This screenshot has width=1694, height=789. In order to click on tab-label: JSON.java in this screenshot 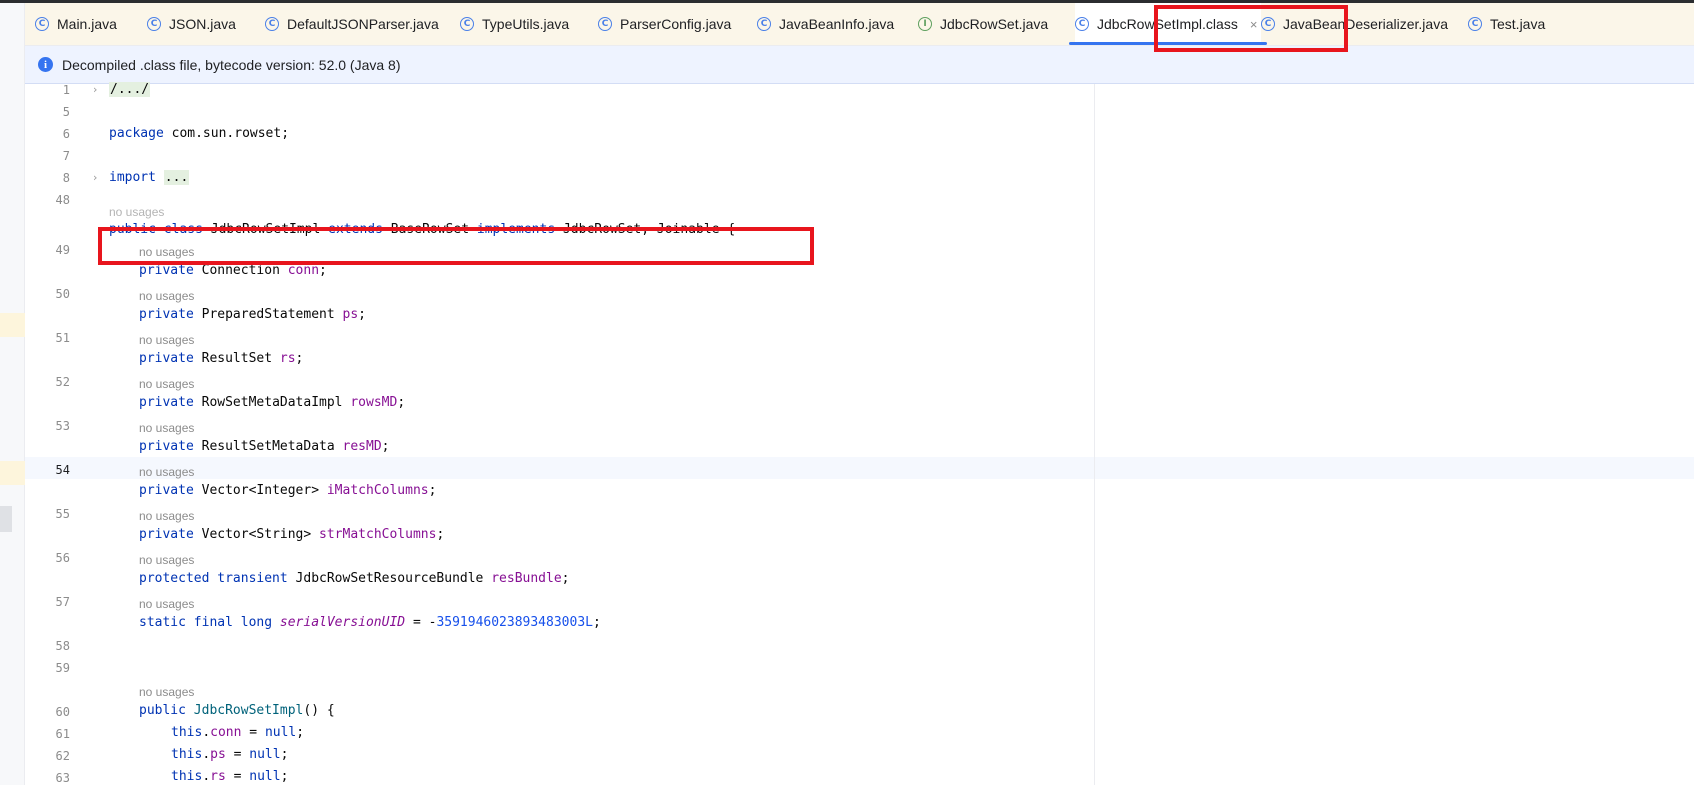, I will do `click(202, 24)`.